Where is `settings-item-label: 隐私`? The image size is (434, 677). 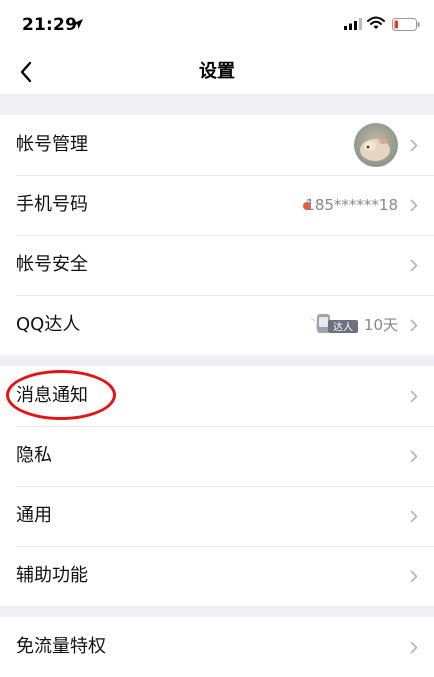 settings-item-label: 隐私 is located at coordinates (34, 455).